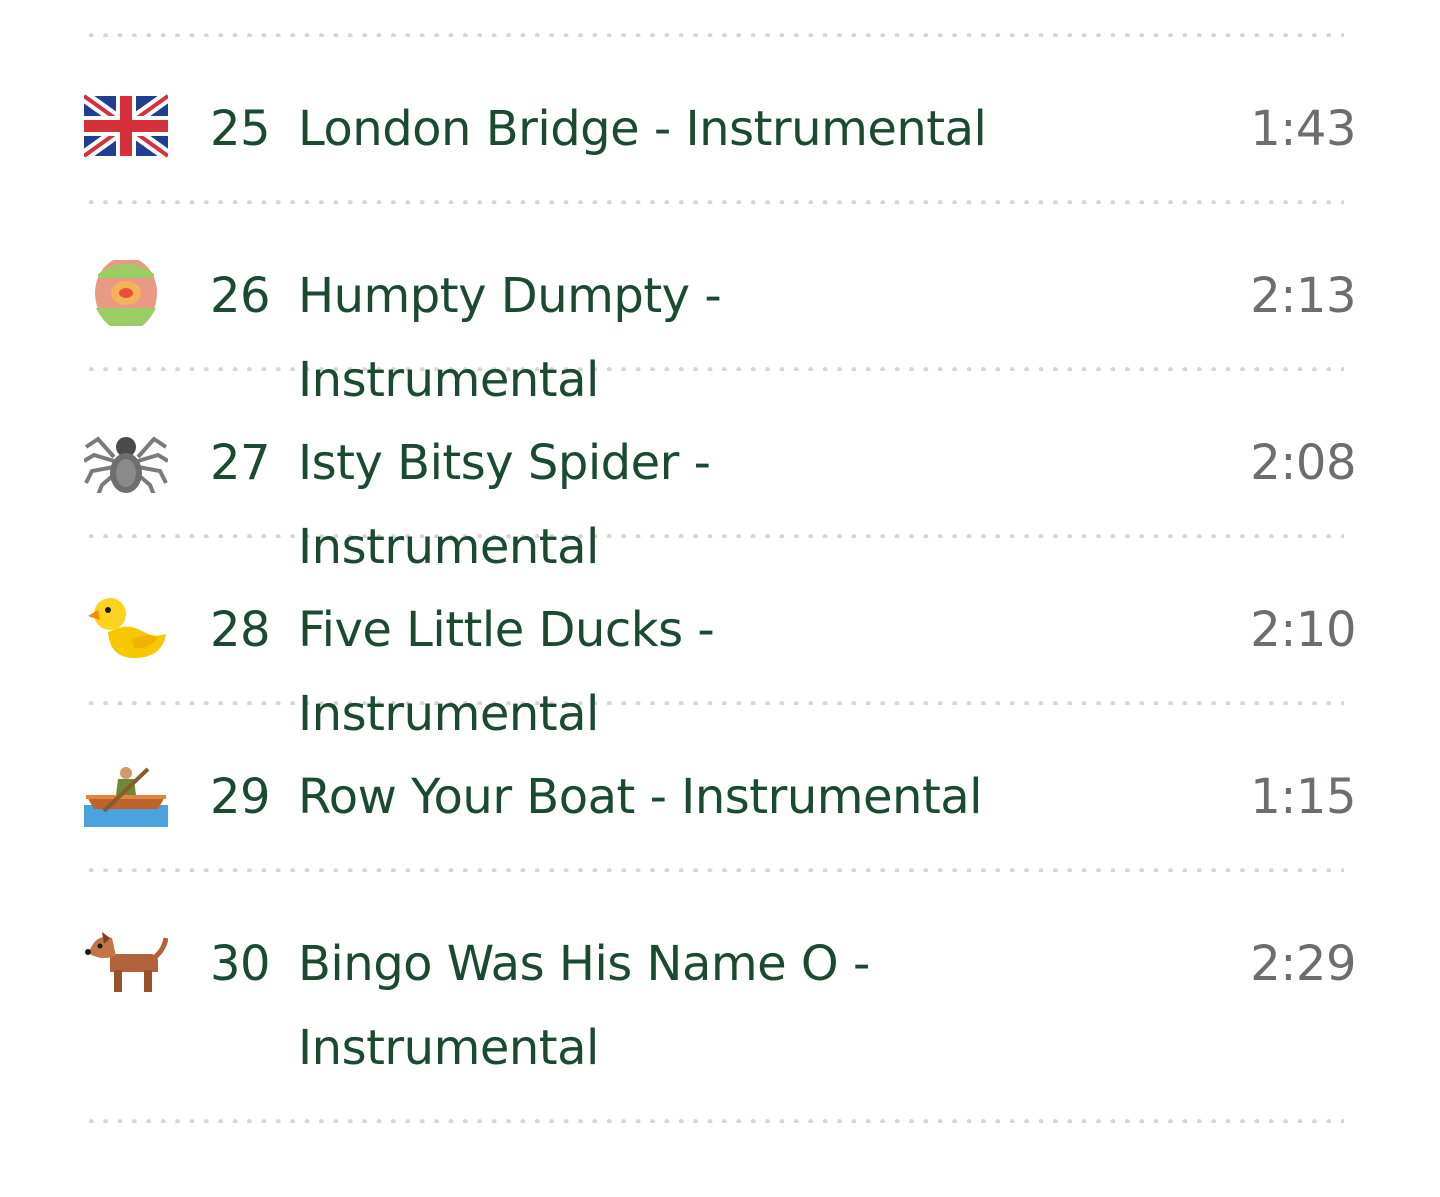  I want to click on track-duration: 2:13, so click(1303, 296).